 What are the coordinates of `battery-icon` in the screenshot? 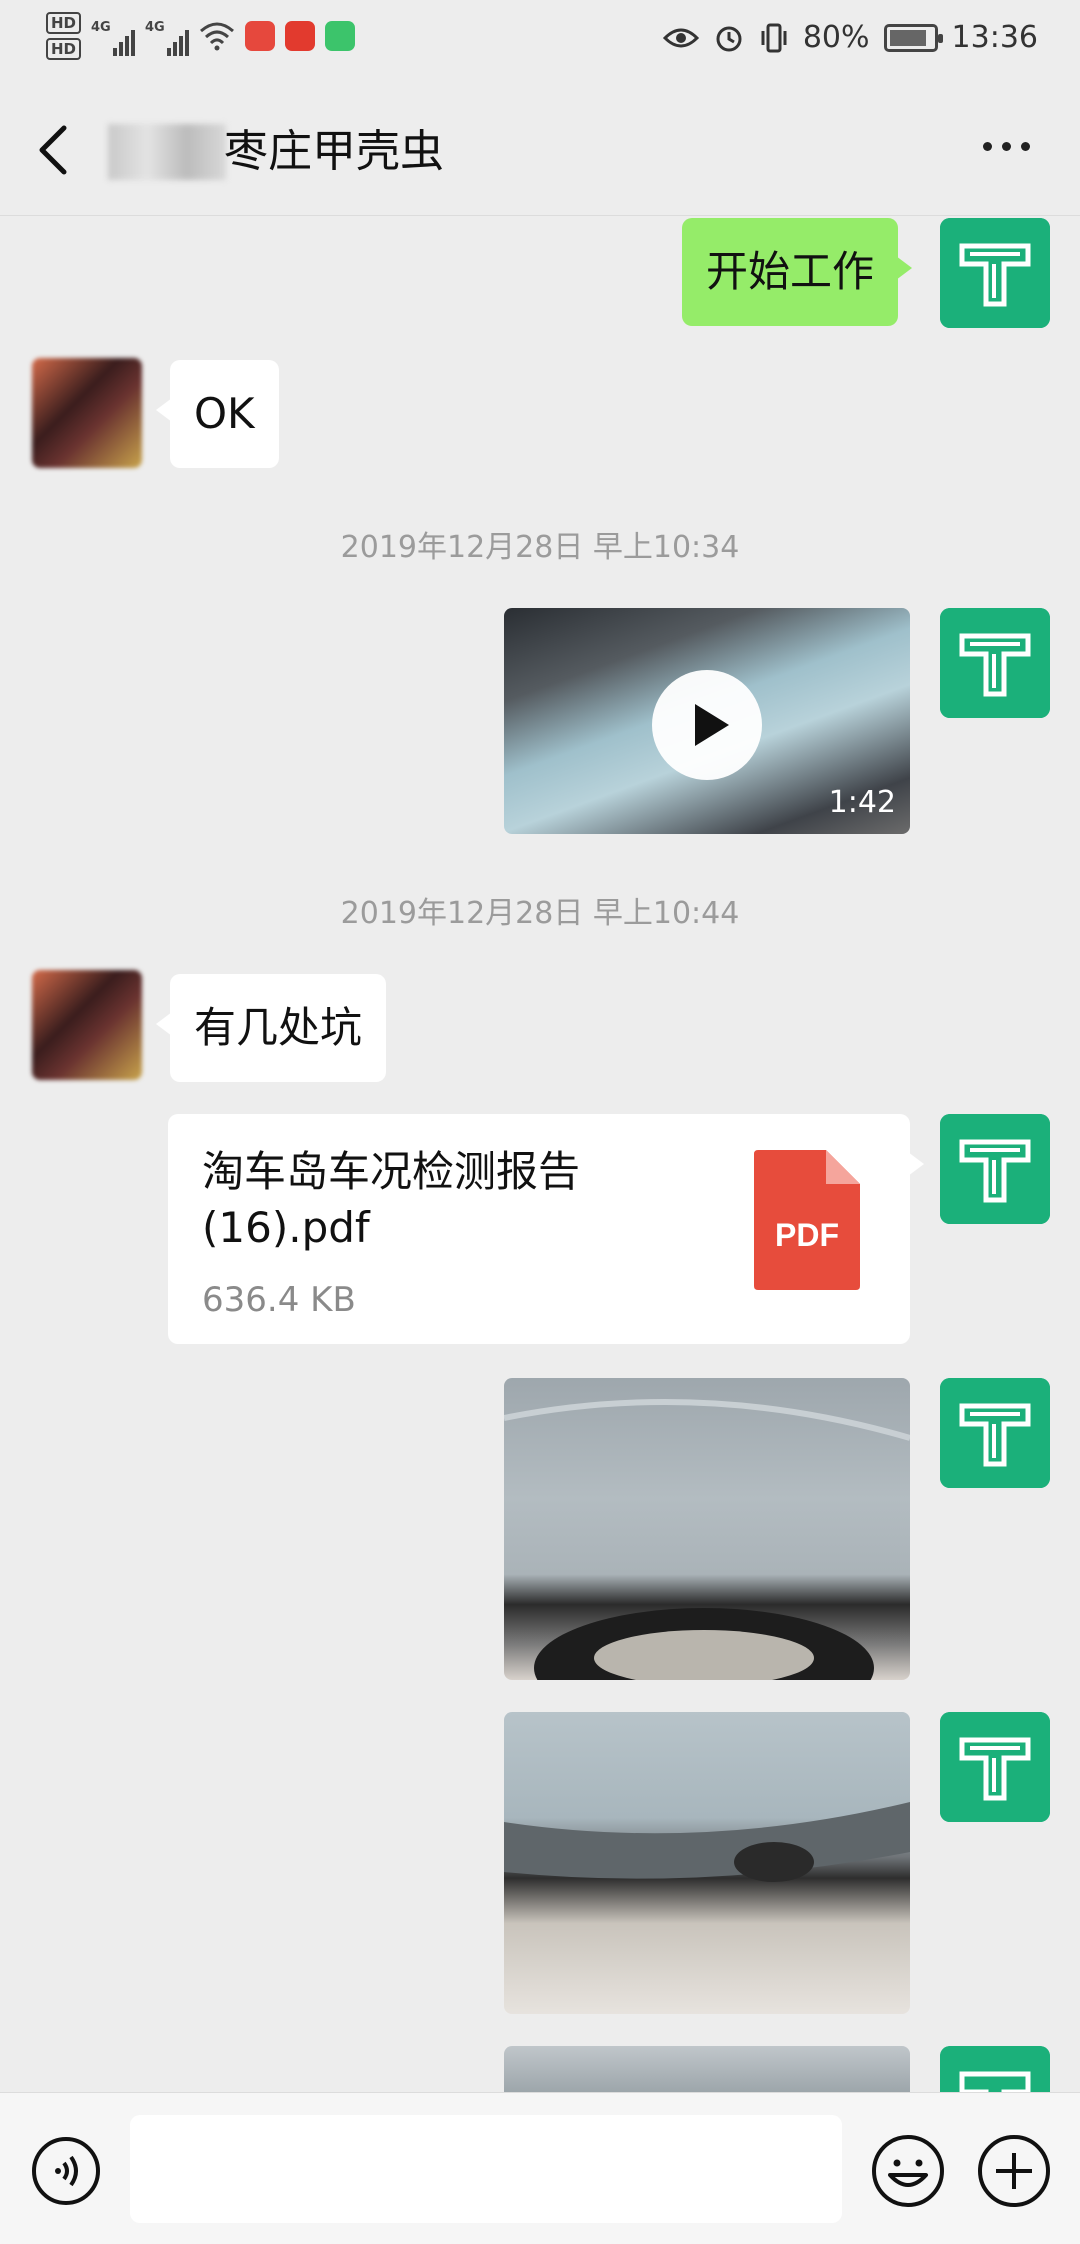 It's located at (913, 37).